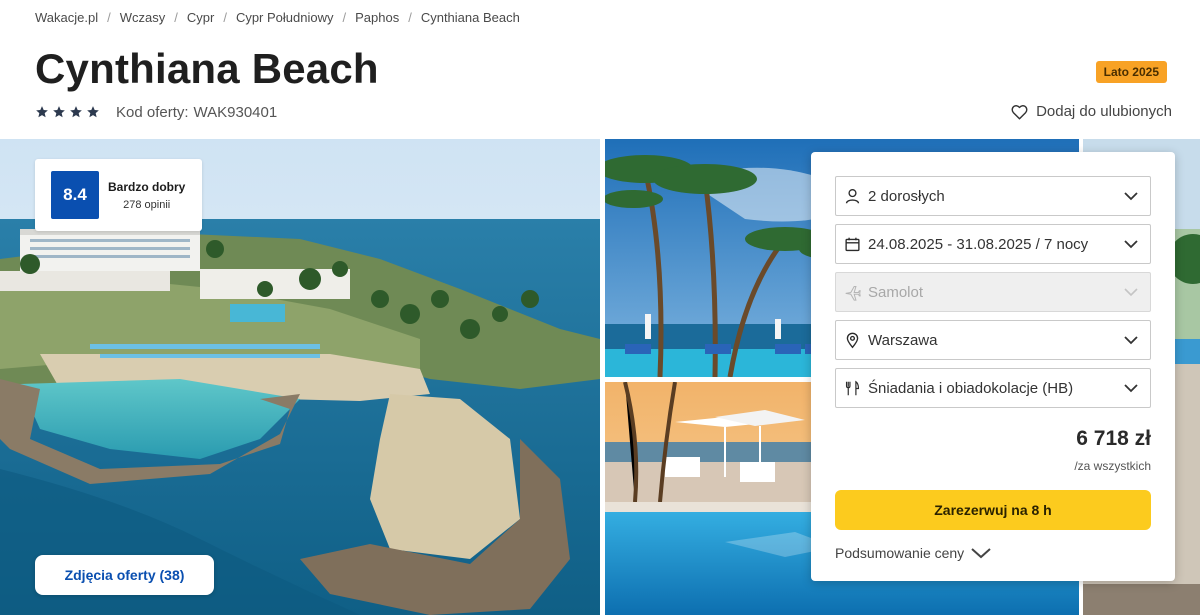 This screenshot has width=1200, height=615. Describe the element at coordinates (124, 575) in the screenshot. I see `view-photos-button: Zdjęcia oferty (38)` at that location.